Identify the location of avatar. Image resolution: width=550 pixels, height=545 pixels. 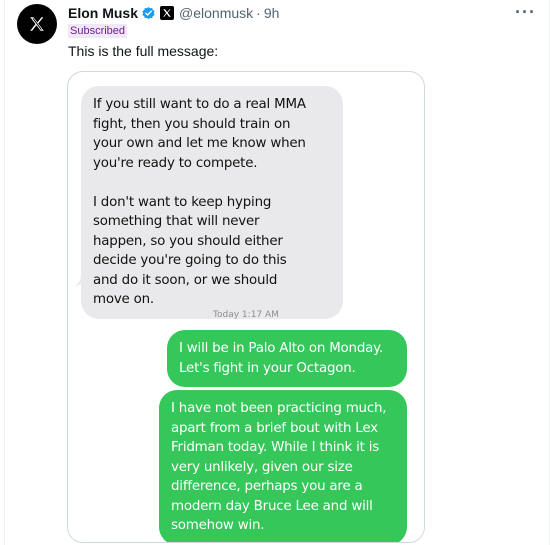
(37, 24).